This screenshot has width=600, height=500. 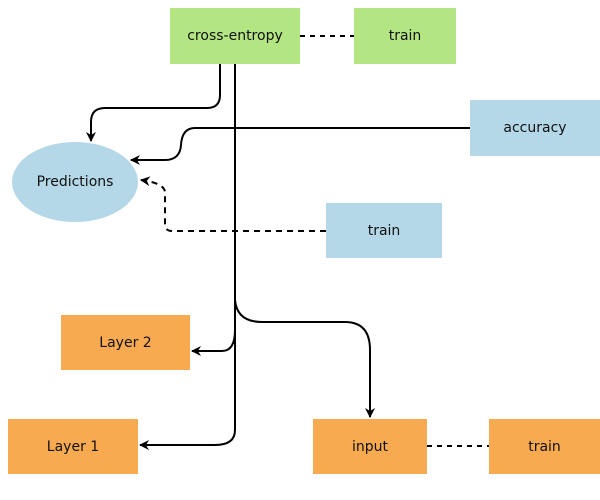 I want to click on edge-crossentropy-input, so click(x=304, y=358).